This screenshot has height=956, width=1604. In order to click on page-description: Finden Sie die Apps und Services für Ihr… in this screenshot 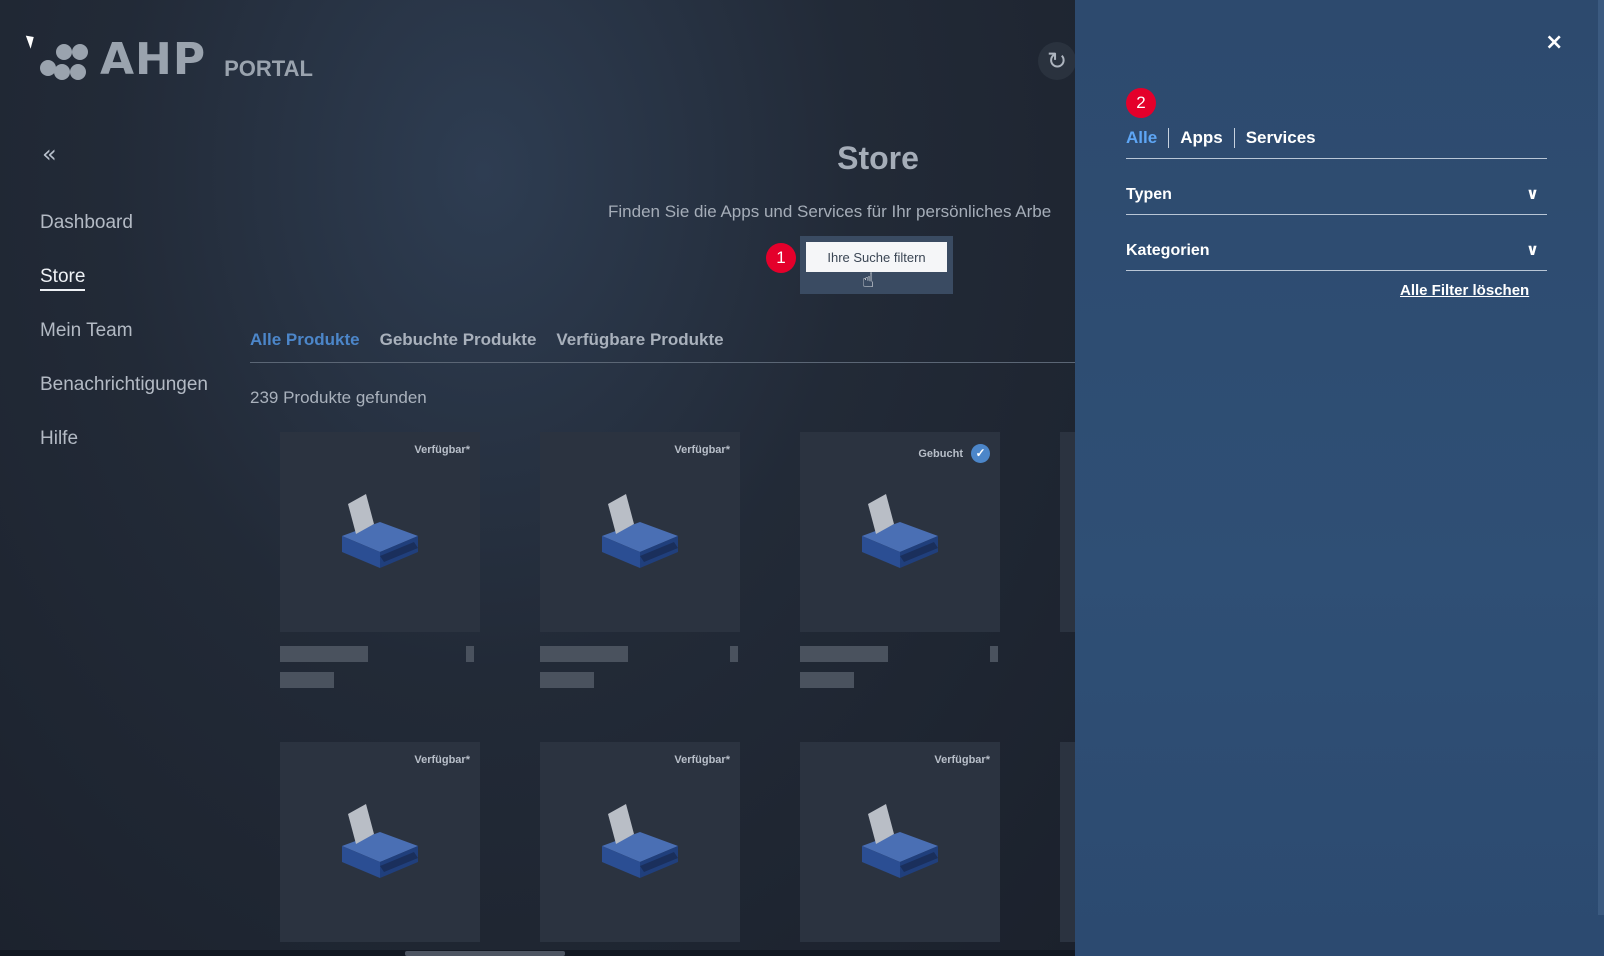, I will do `click(830, 211)`.